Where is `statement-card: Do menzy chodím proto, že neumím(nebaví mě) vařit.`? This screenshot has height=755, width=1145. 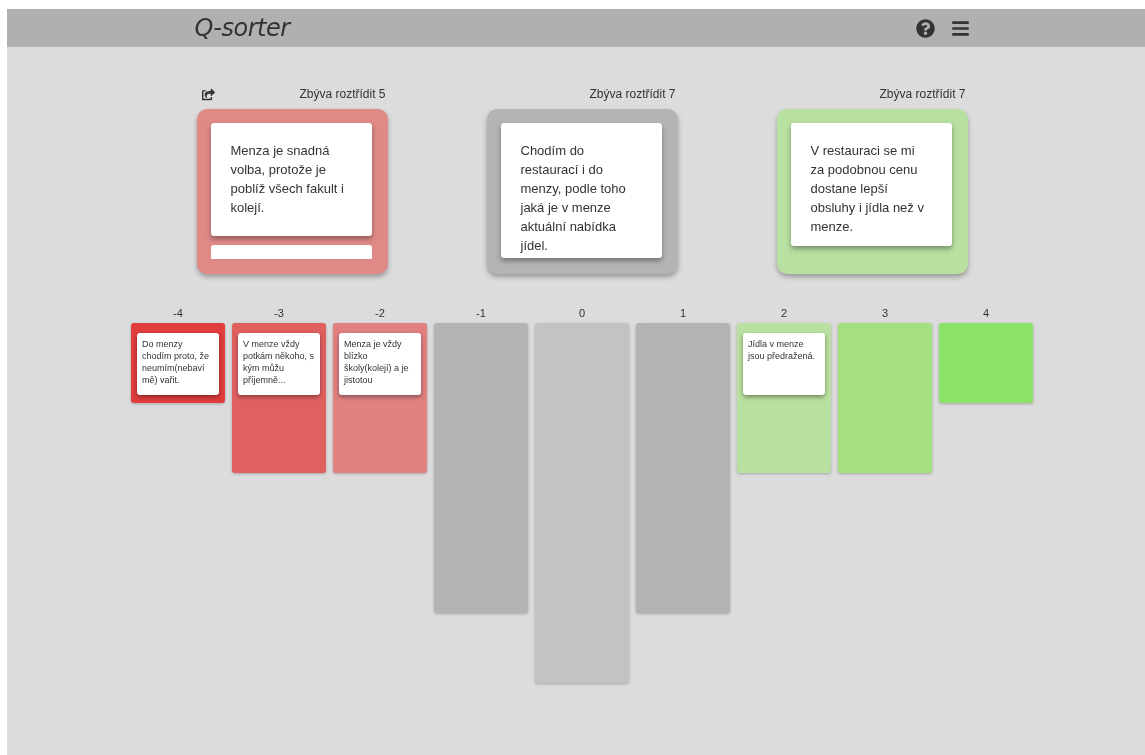 statement-card: Do menzy chodím proto, že neumím(nebaví mě) vařit. is located at coordinates (178, 364).